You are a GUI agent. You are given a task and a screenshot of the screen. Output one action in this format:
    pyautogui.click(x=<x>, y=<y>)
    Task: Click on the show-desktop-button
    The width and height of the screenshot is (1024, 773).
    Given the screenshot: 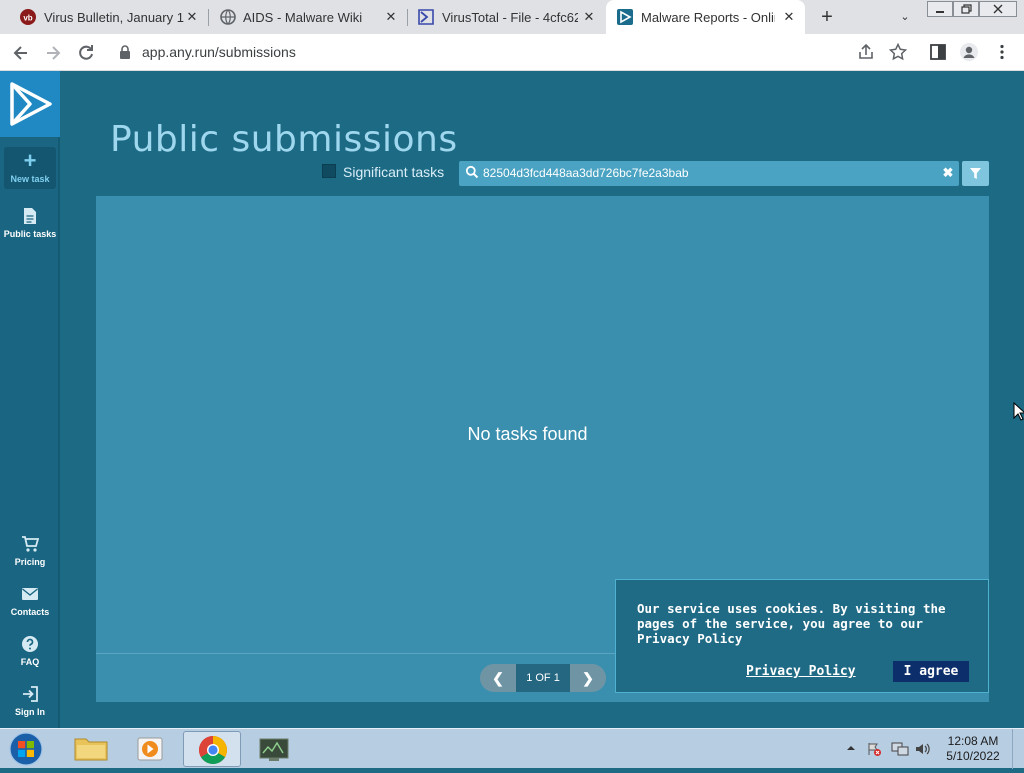 What is the action you would take?
    pyautogui.click(x=1018, y=749)
    